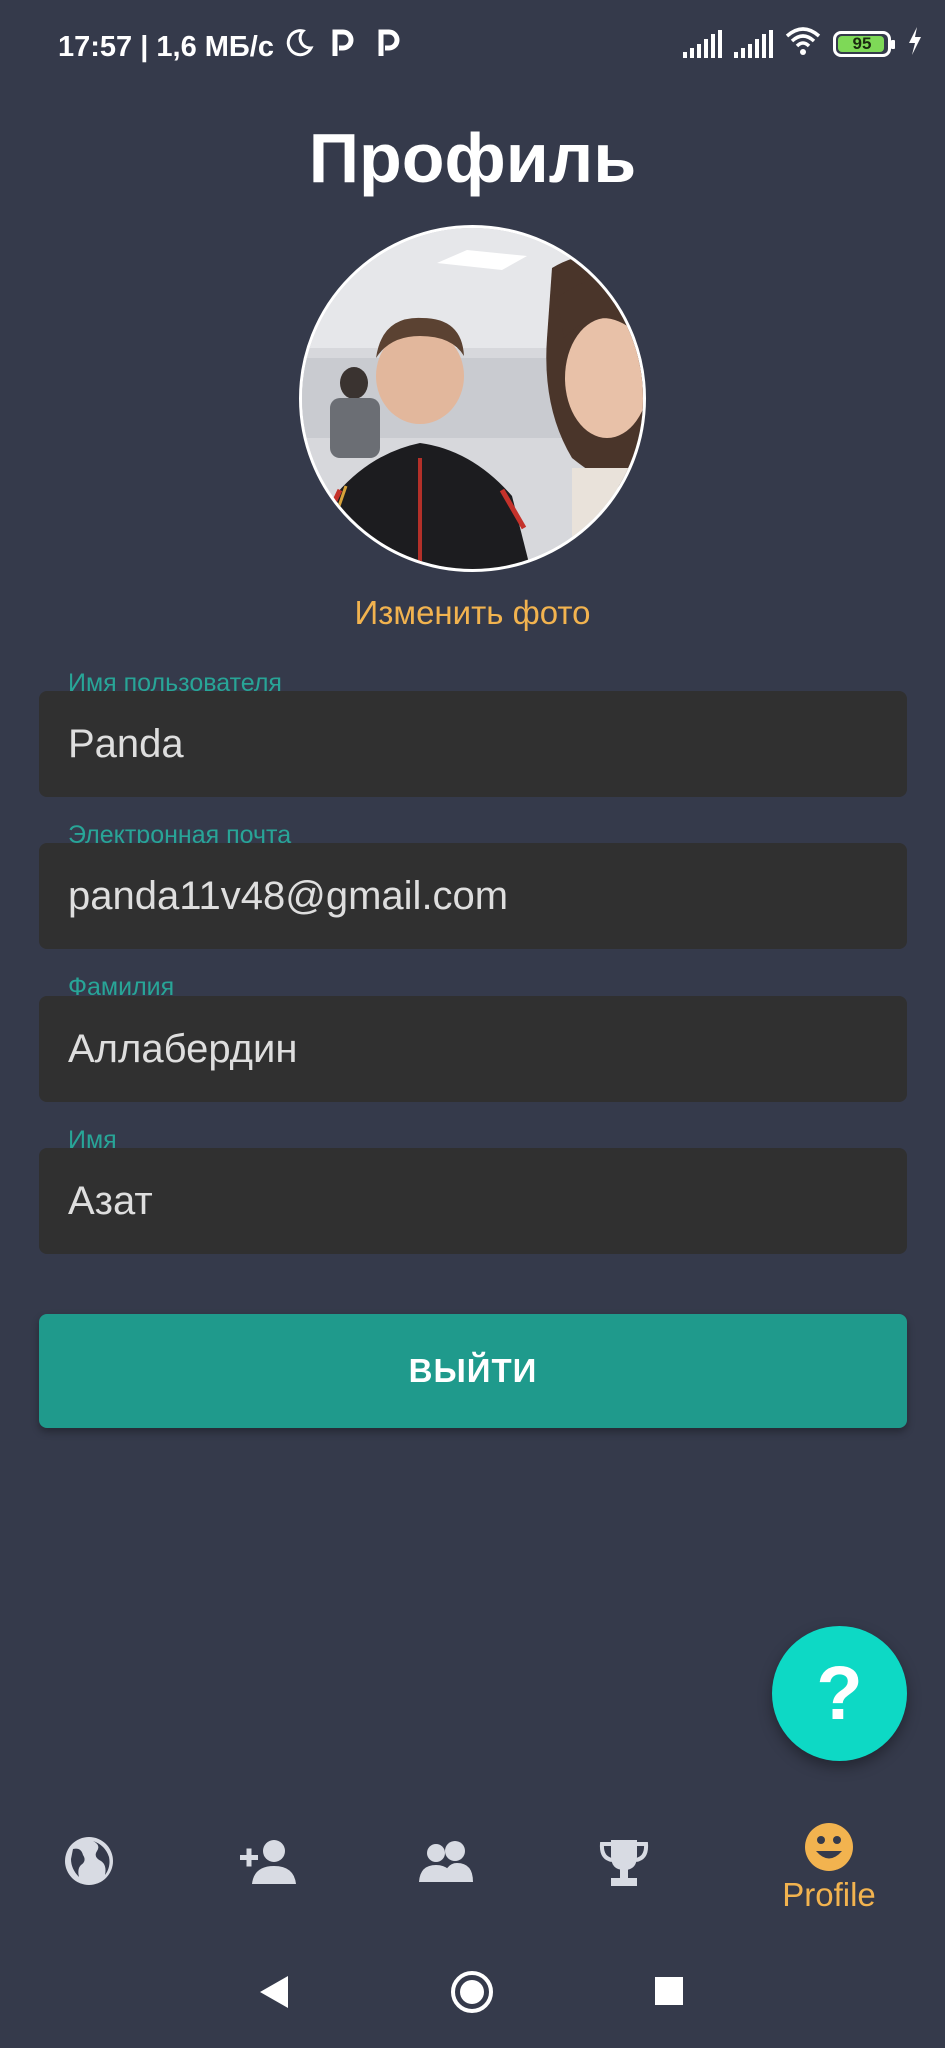 This screenshot has width=945, height=2048. Describe the element at coordinates (829, 1847) in the screenshot. I see `smiley-icon` at that location.